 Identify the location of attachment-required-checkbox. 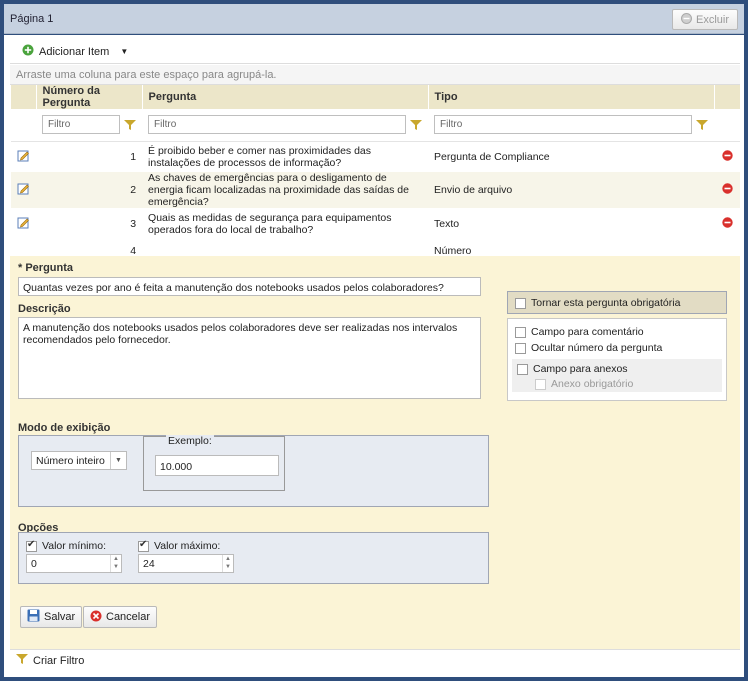
(540, 384).